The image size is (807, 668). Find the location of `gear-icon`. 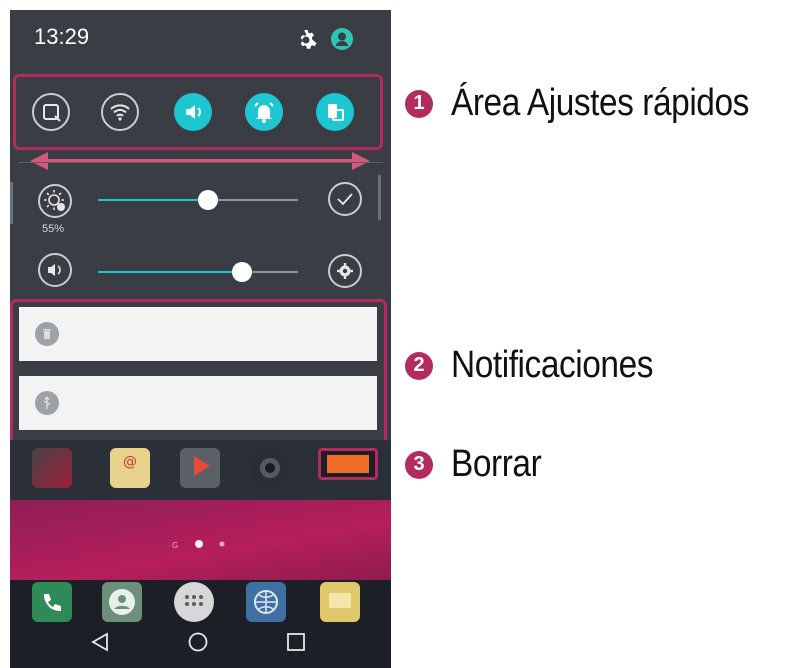

gear-icon is located at coordinates (306, 40).